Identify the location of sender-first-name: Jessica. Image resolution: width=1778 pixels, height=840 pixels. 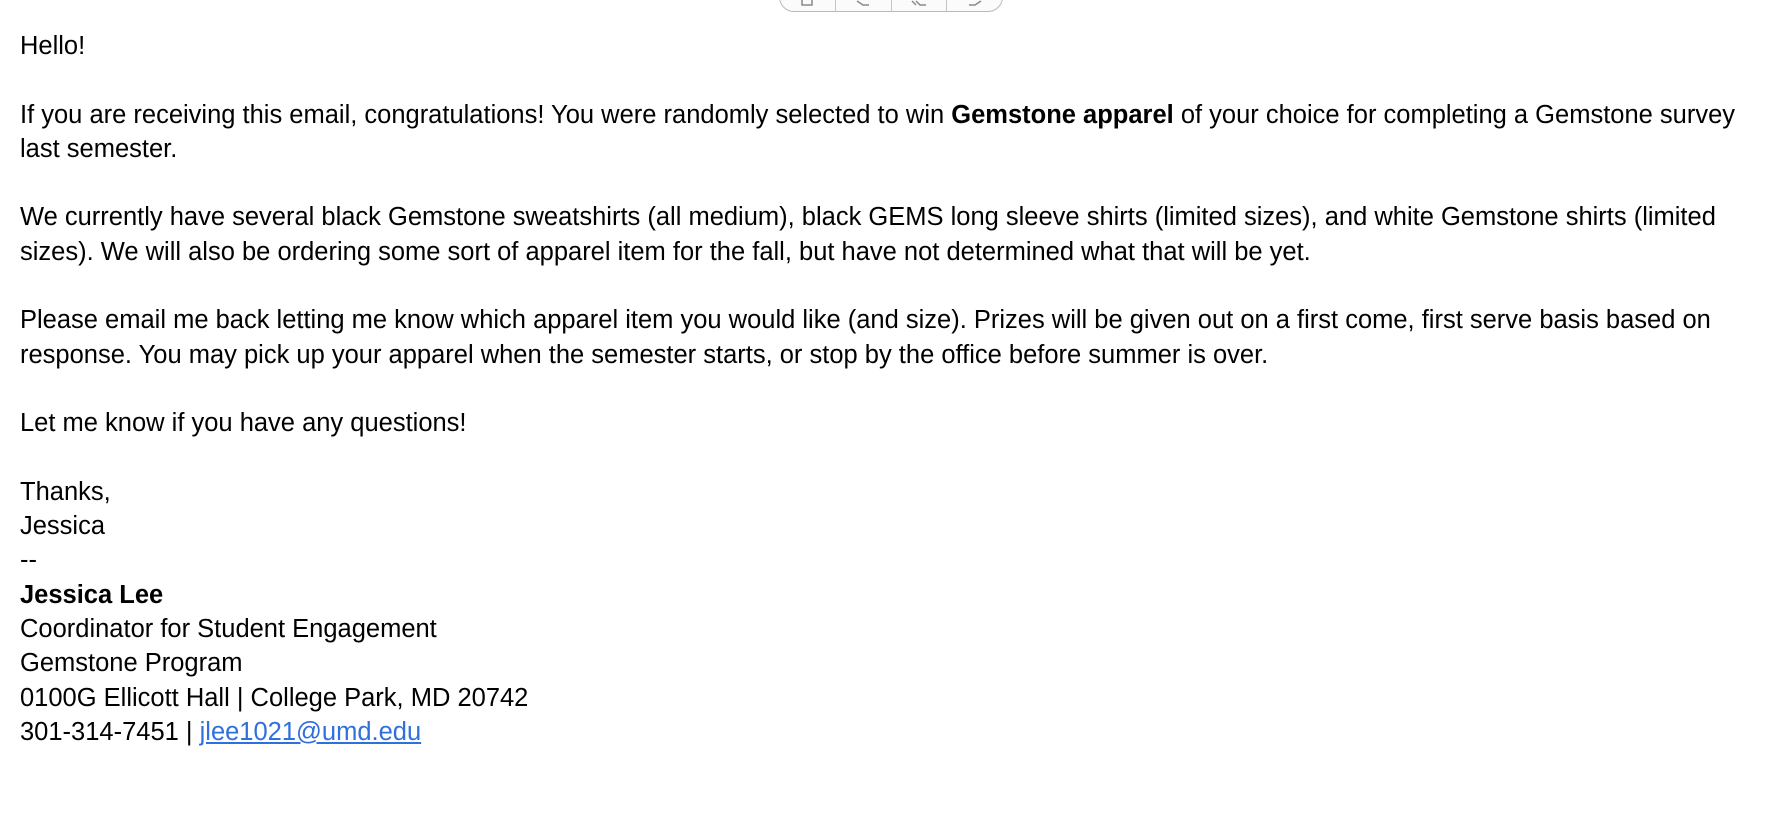
(63, 526).